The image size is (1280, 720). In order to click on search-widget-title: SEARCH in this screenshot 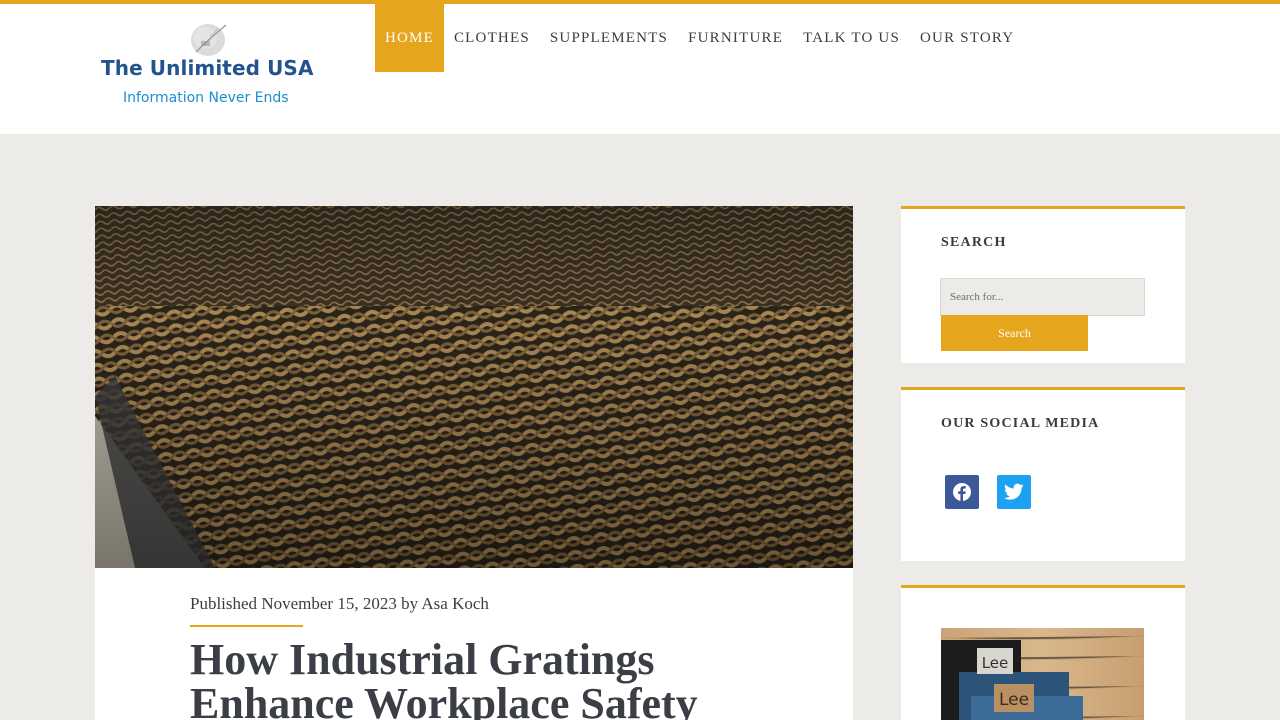, I will do `click(974, 242)`.